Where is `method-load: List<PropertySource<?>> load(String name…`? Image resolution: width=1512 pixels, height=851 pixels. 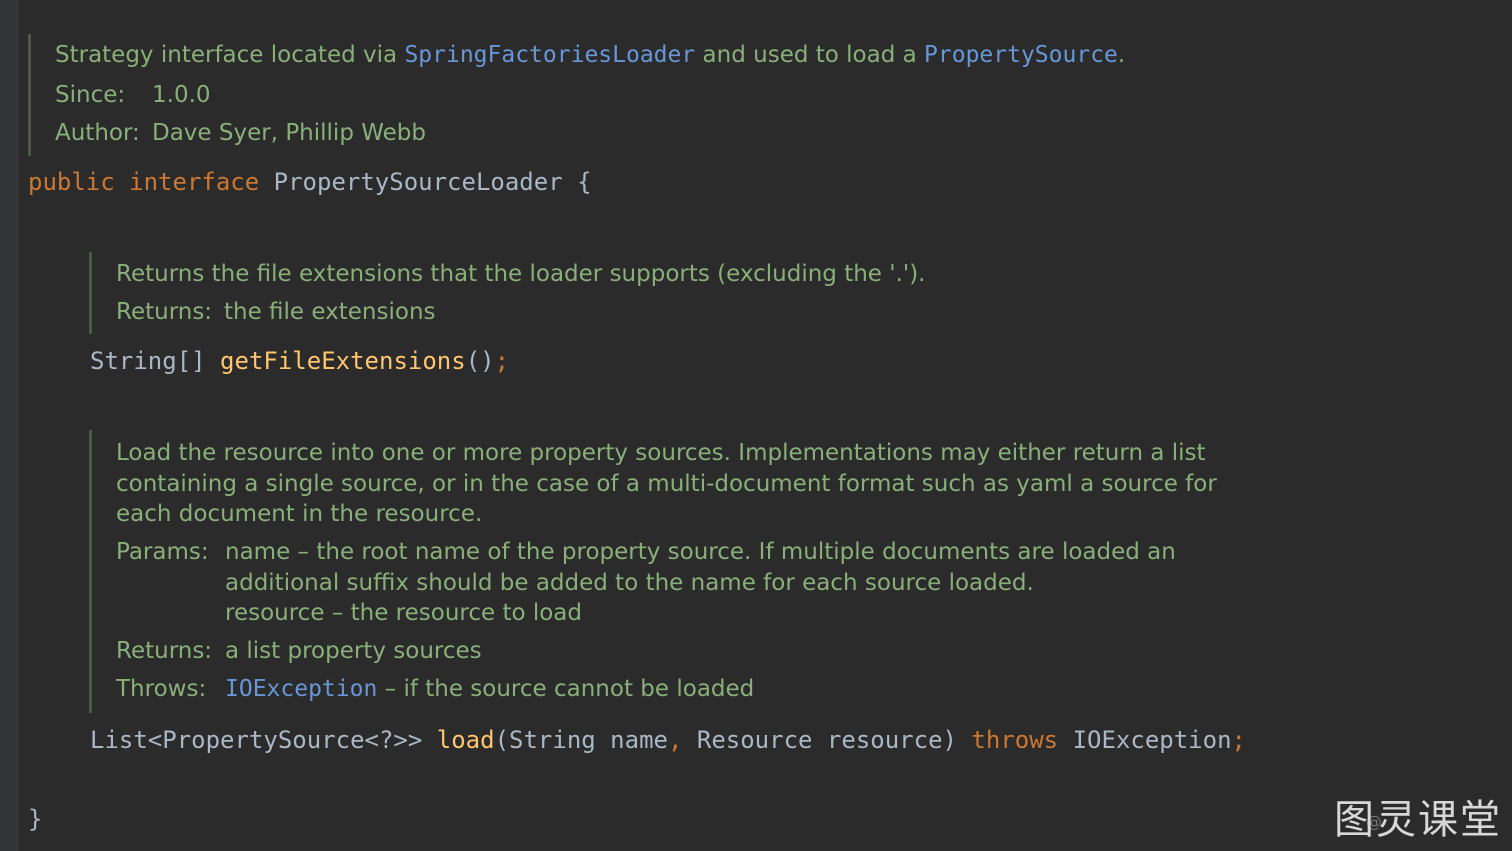
method-load: List<PropertySource<?>> load(String name… is located at coordinates (668, 740).